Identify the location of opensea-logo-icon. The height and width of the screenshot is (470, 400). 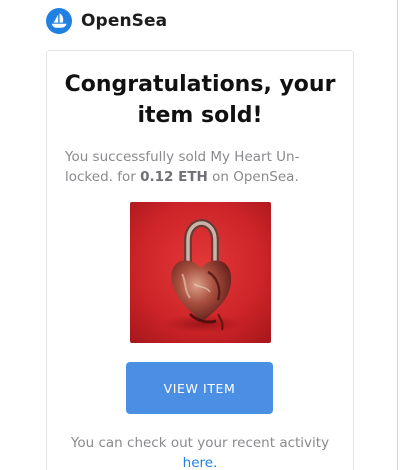
(59, 21).